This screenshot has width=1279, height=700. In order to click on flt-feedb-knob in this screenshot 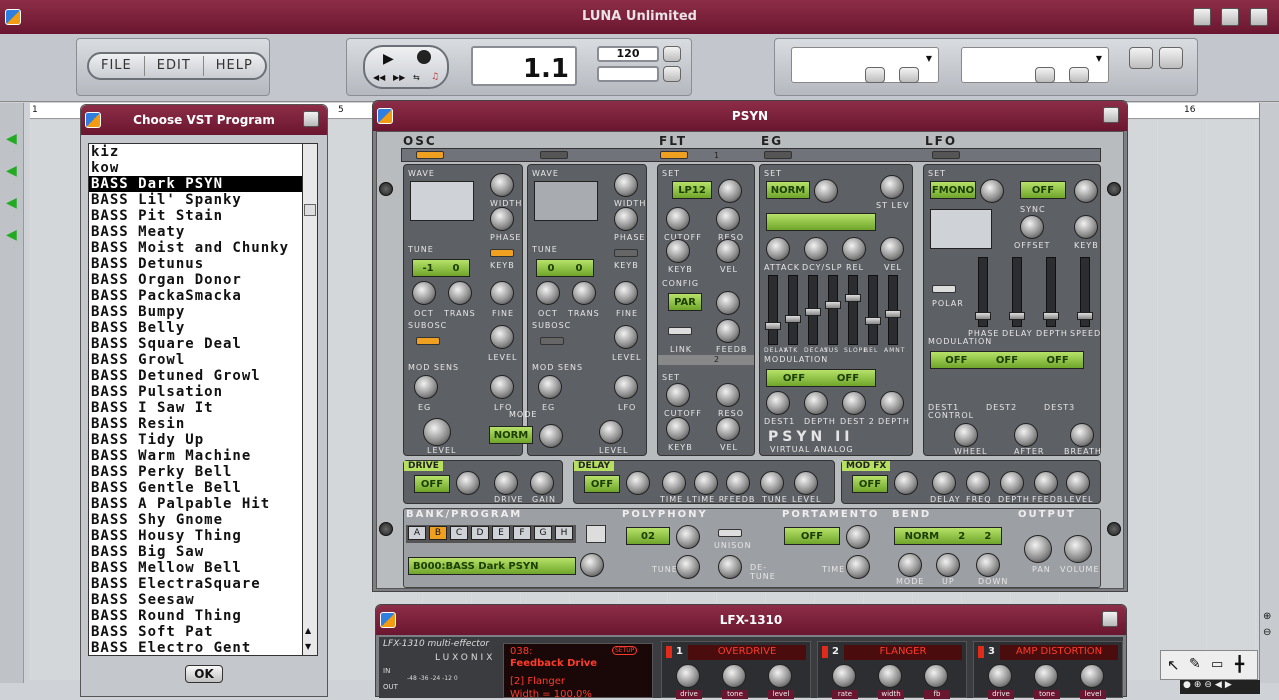, I will do `click(728, 331)`.